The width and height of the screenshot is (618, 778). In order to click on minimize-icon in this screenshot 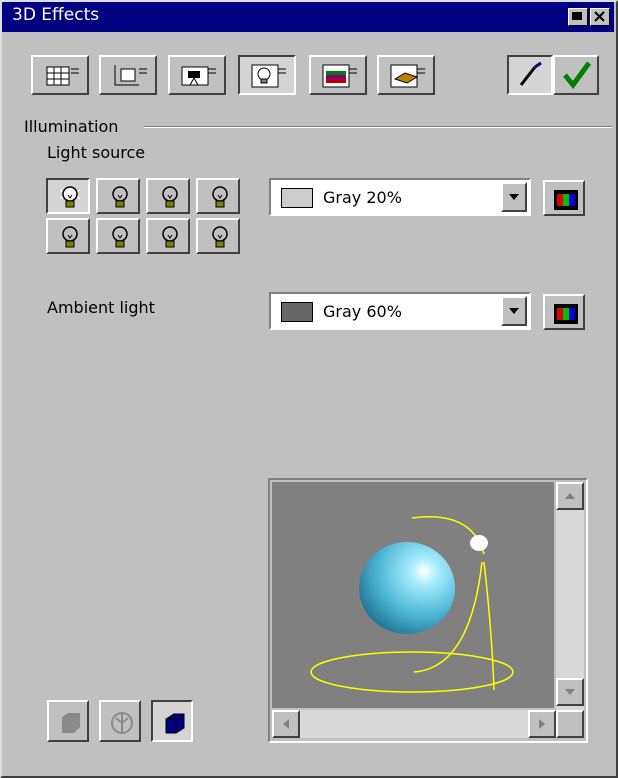, I will do `click(577, 16)`.